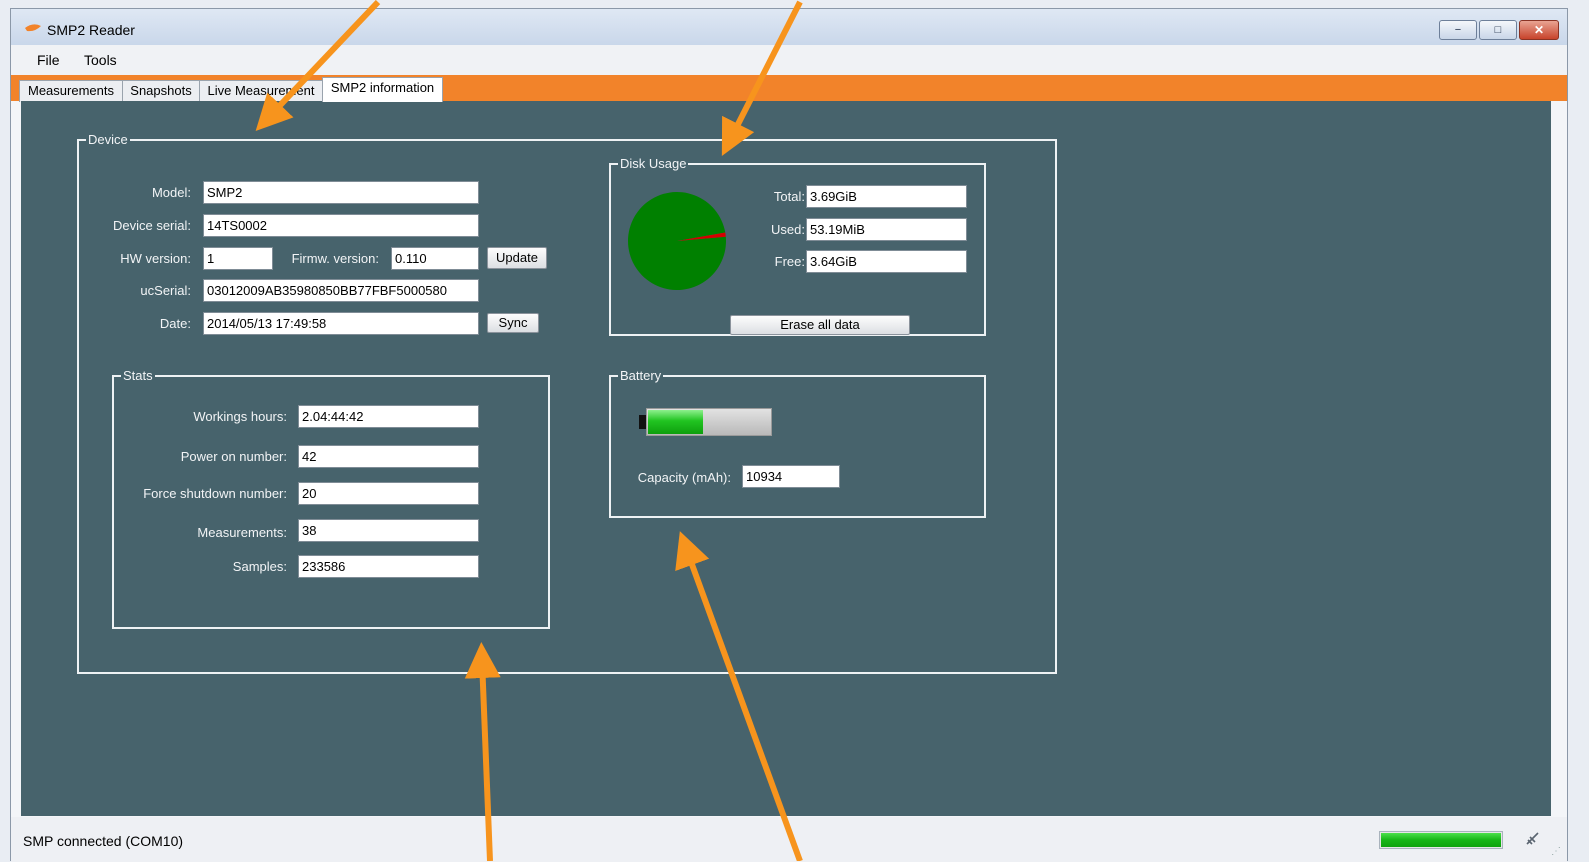  What do you see at coordinates (820, 325) in the screenshot?
I see `erase-all-data-button: Erase all data` at bounding box center [820, 325].